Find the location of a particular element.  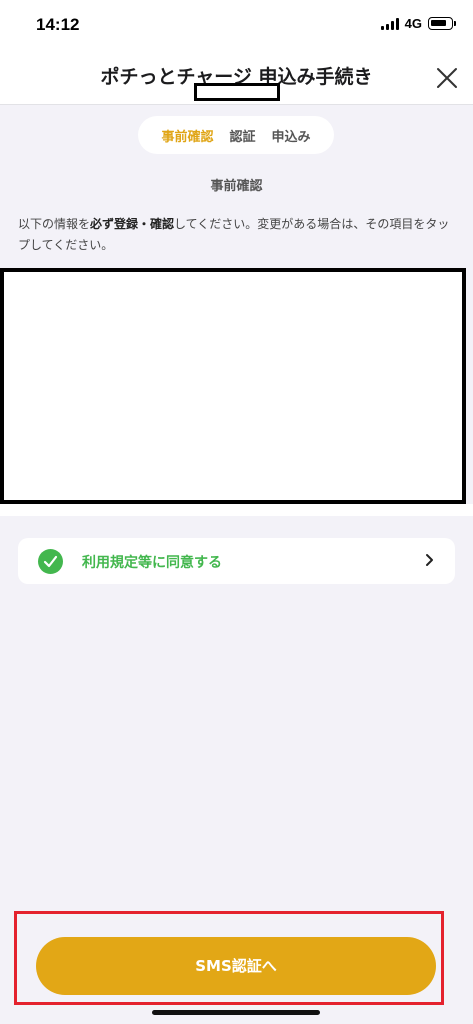

agree-terms-row: 利用規定等に同意する is located at coordinates (236, 561).